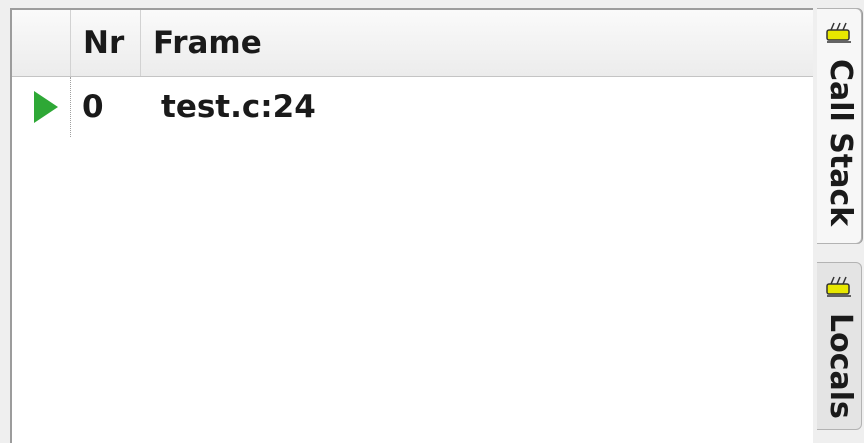 The image size is (864, 443). What do you see at coordinates (41, 43) in the screenshot?
I see `column-header-marker` at bounding box center [41, 43].